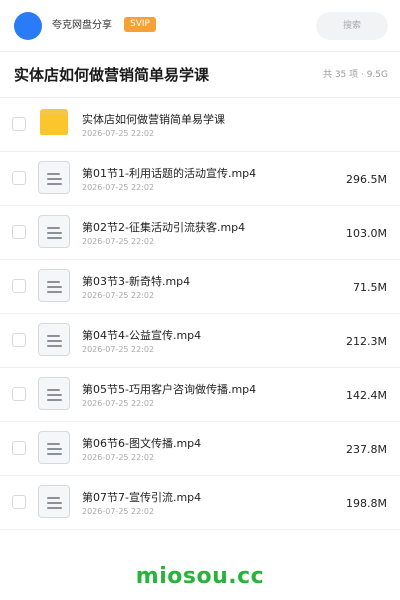 This screenshot has width=400, height=600. I want to click on list-item: 第03节3-新奇特.mp4 2026-07-25 22:02 71.5M, so click(200, 287).